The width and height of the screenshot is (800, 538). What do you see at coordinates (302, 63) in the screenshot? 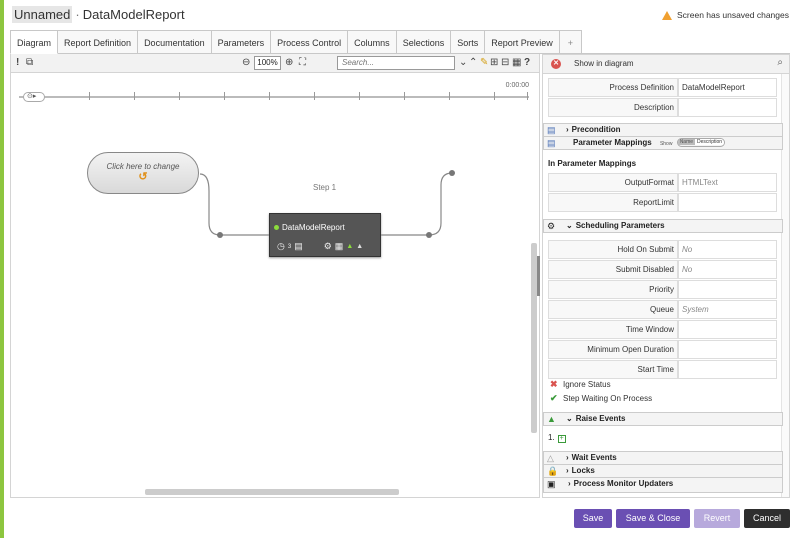
I see `fit-screen-icon: ⛶` at bounding box center [302, 63].